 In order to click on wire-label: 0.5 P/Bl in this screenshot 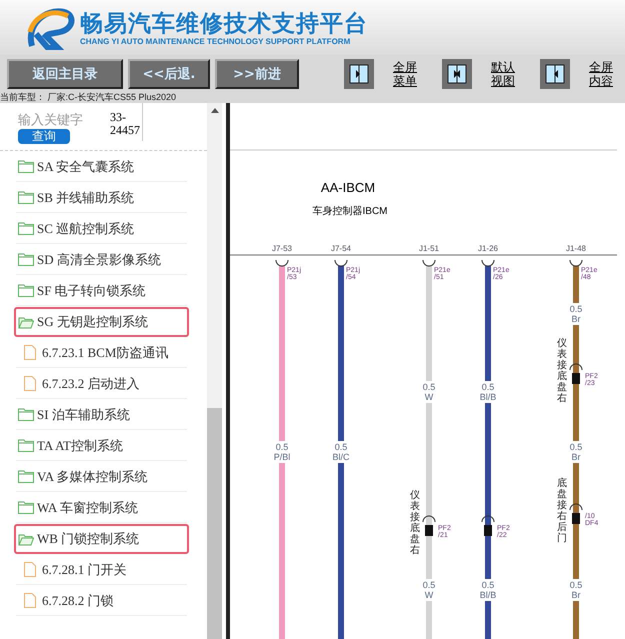, I will do `click(282, 452)`.